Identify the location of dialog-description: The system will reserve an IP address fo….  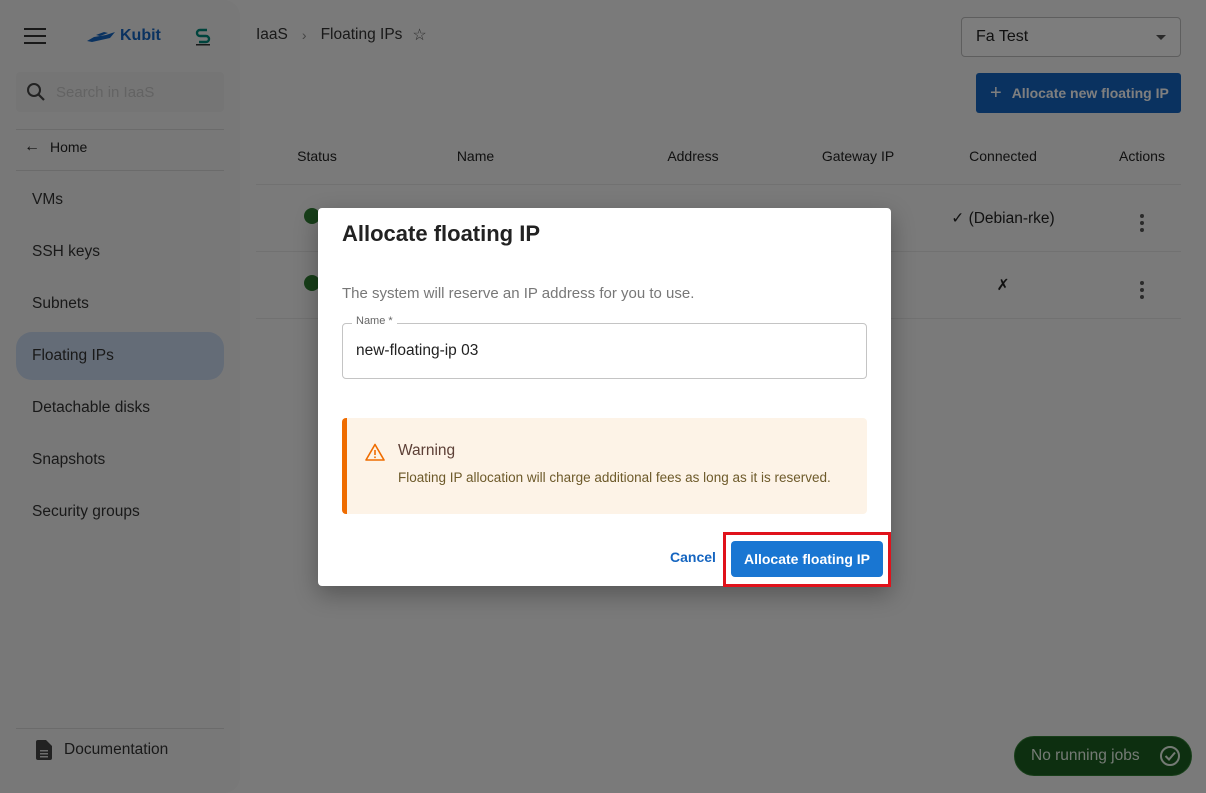
(518, 293).